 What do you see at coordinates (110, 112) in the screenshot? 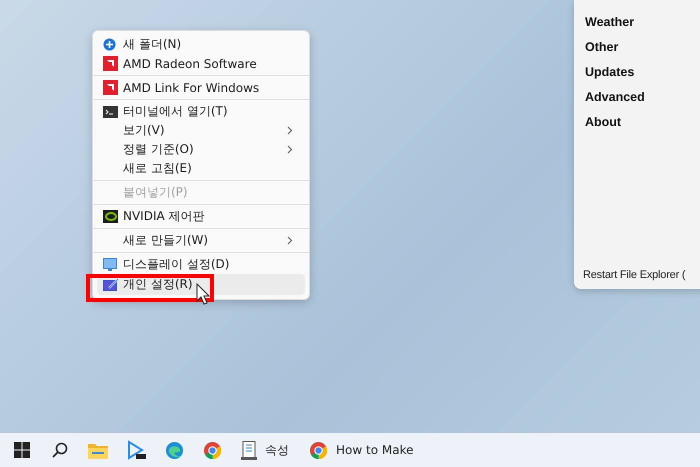
I see `terminal-icon` at bounding box center [110, 112].